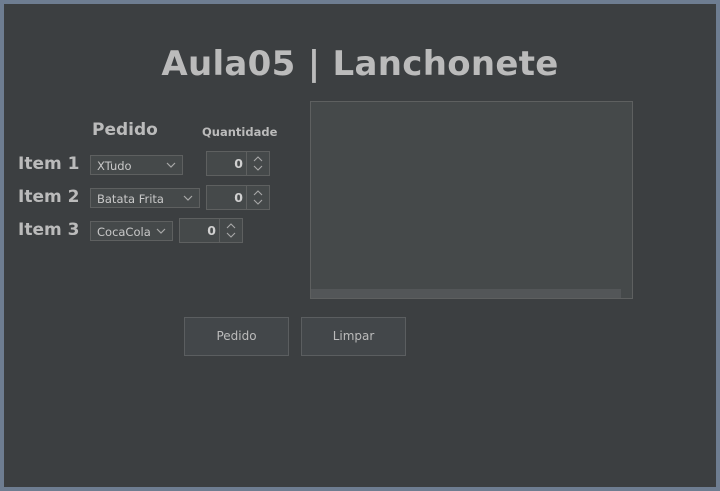 This screenshot has width=720, height=491. Describe the element at coordinates (49, 164) in the screenshot. I see `item-1-label: Item 1` at that location.